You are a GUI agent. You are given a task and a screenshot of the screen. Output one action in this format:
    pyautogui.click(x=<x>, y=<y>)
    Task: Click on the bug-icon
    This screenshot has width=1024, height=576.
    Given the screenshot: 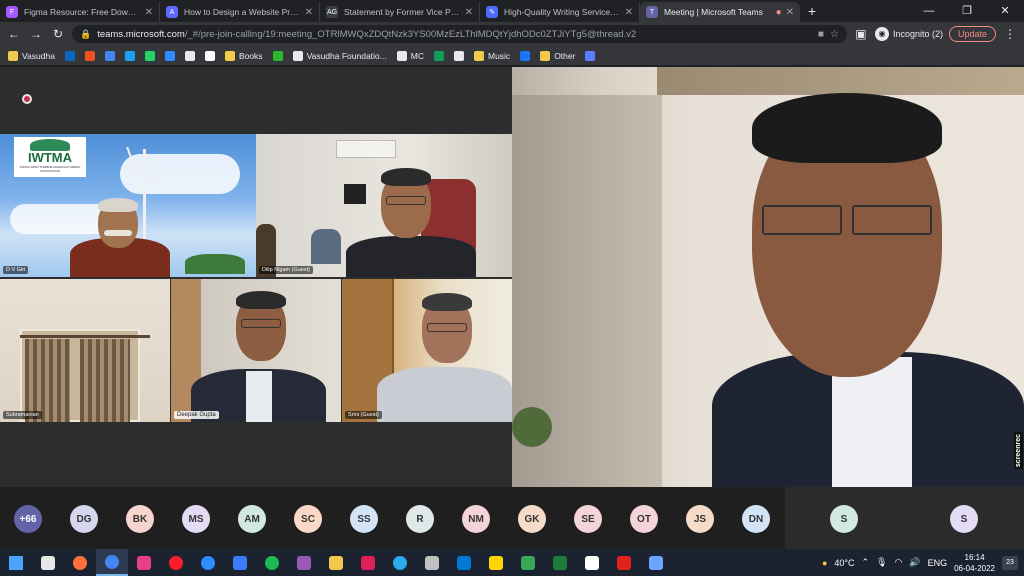 What is the action you would take?
    pyautogui.click(x=144, y=562)
    